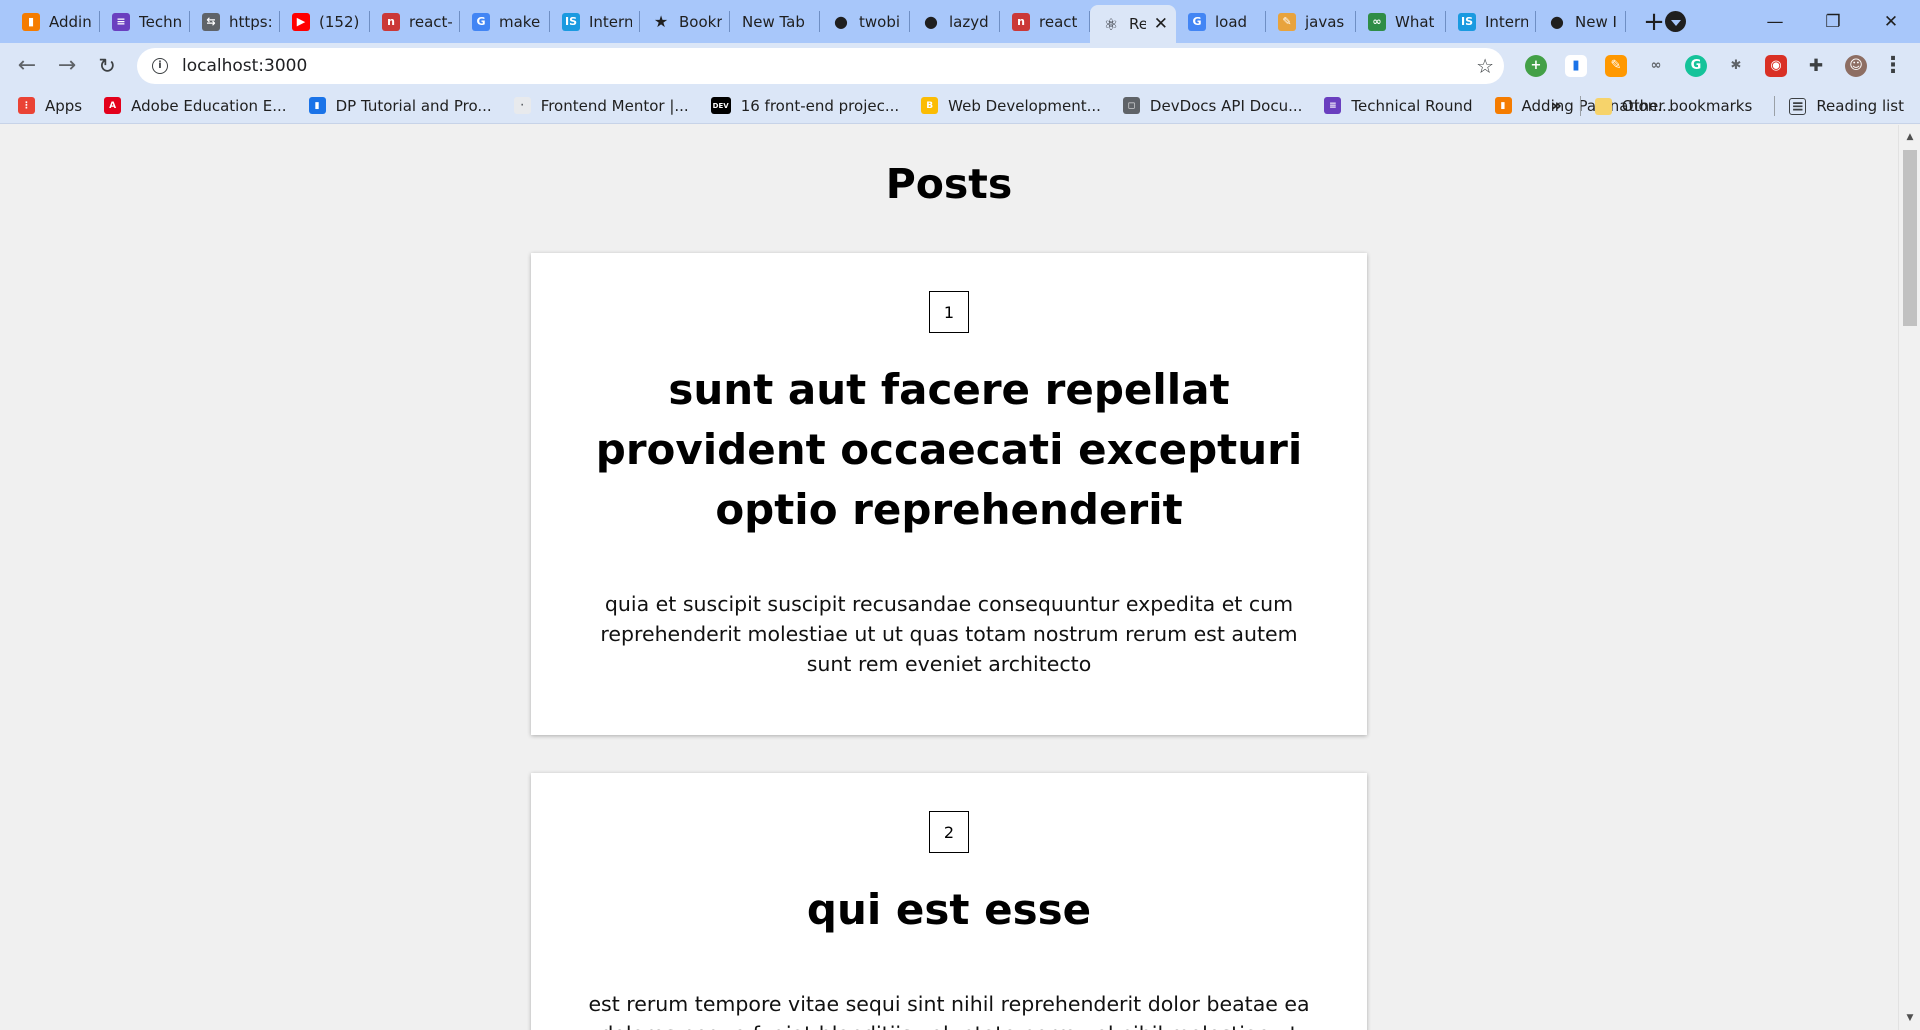 This screenshot has width=1920, height=1030. Describe the element at coordinates (1776, 65) in the screenshot. I see `red-extension-icon: ◉` at that location.